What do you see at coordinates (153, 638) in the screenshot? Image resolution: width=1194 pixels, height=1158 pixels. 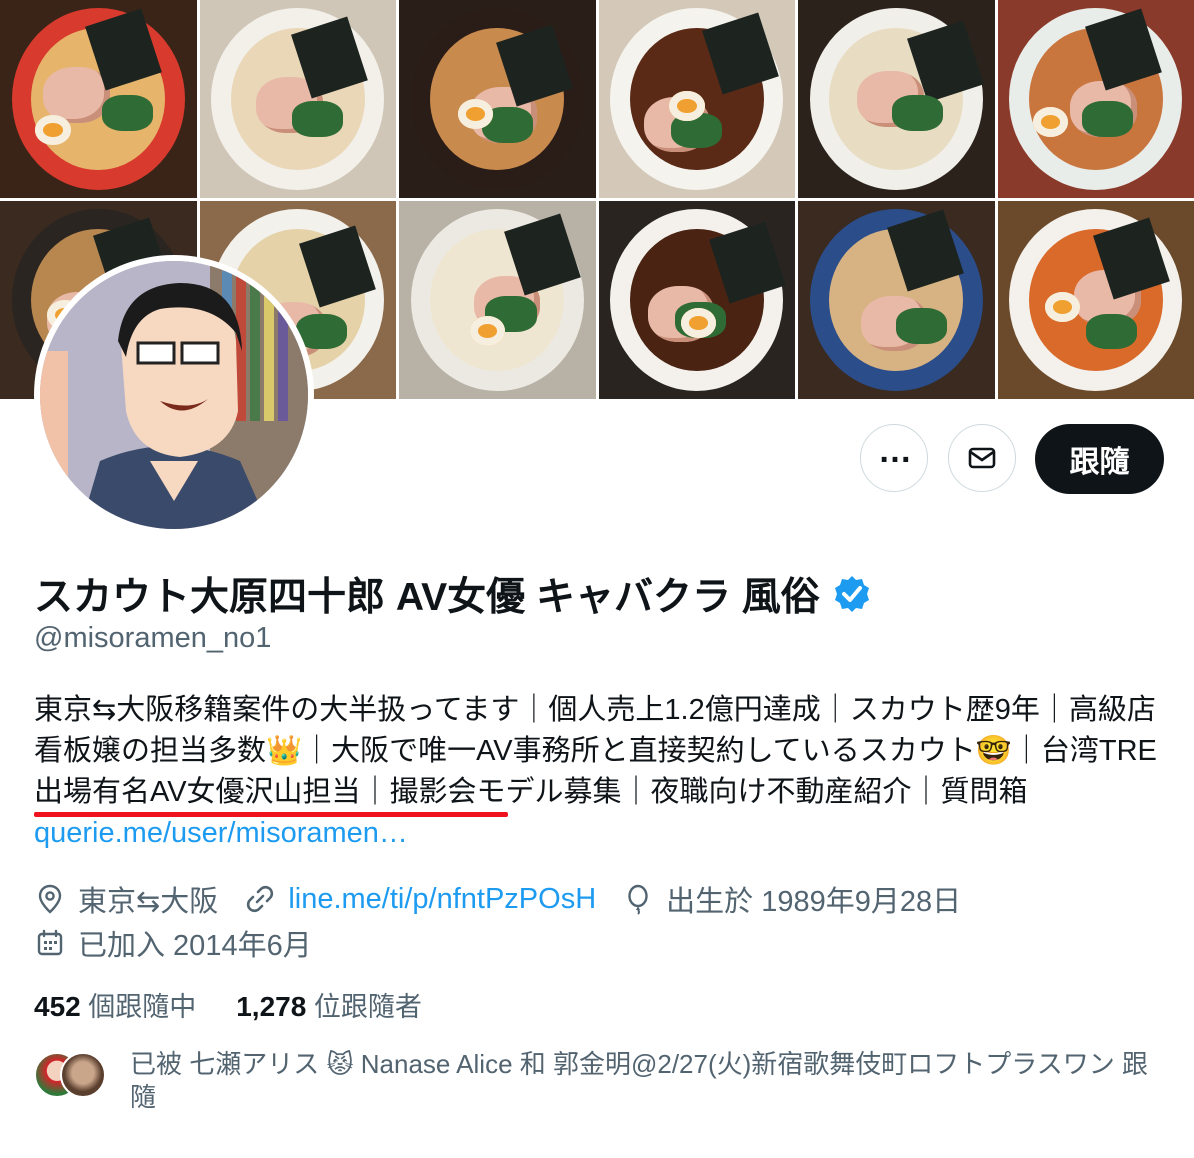 I see `handle: @misoramen_no1` at bounding box center [153, 638].